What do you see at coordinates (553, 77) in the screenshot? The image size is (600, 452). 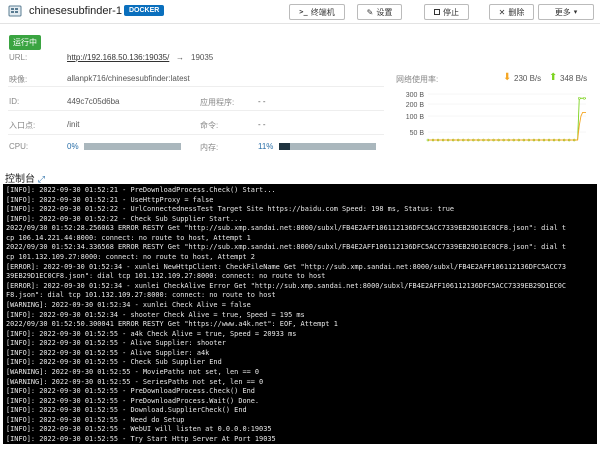 I see `arrow-up-icon: ⬆` at bounding box center [553, 77].